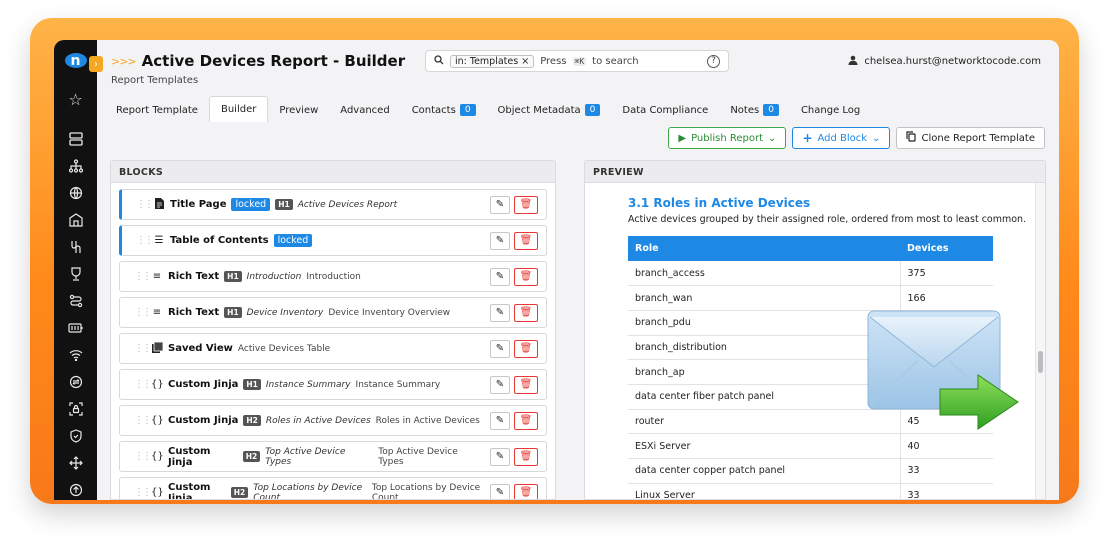 This screenshot has height=544, width=1109. I want to click on block-row-saved-view: ⋮⋮ Saved View Active Devices Table ✎ 🗑, so click(333, 348).